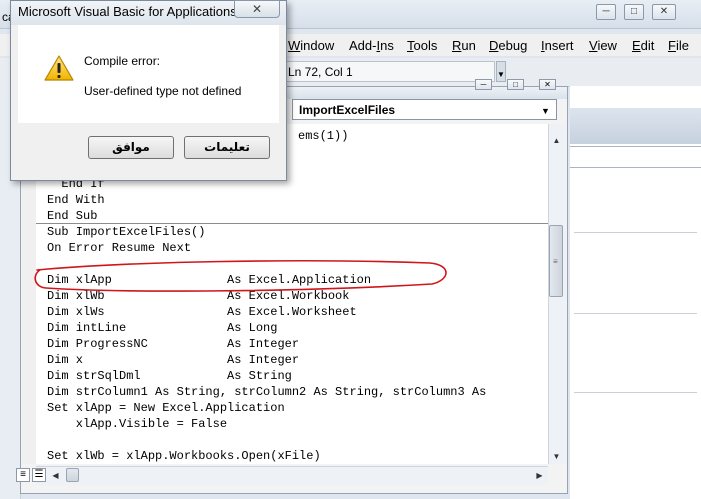 This screenshot has width=701, height=499. Describe the element at coordinates (126, 232) in the screenshot. I see `code-line: Sub ImportExcelFiles()` at that location.